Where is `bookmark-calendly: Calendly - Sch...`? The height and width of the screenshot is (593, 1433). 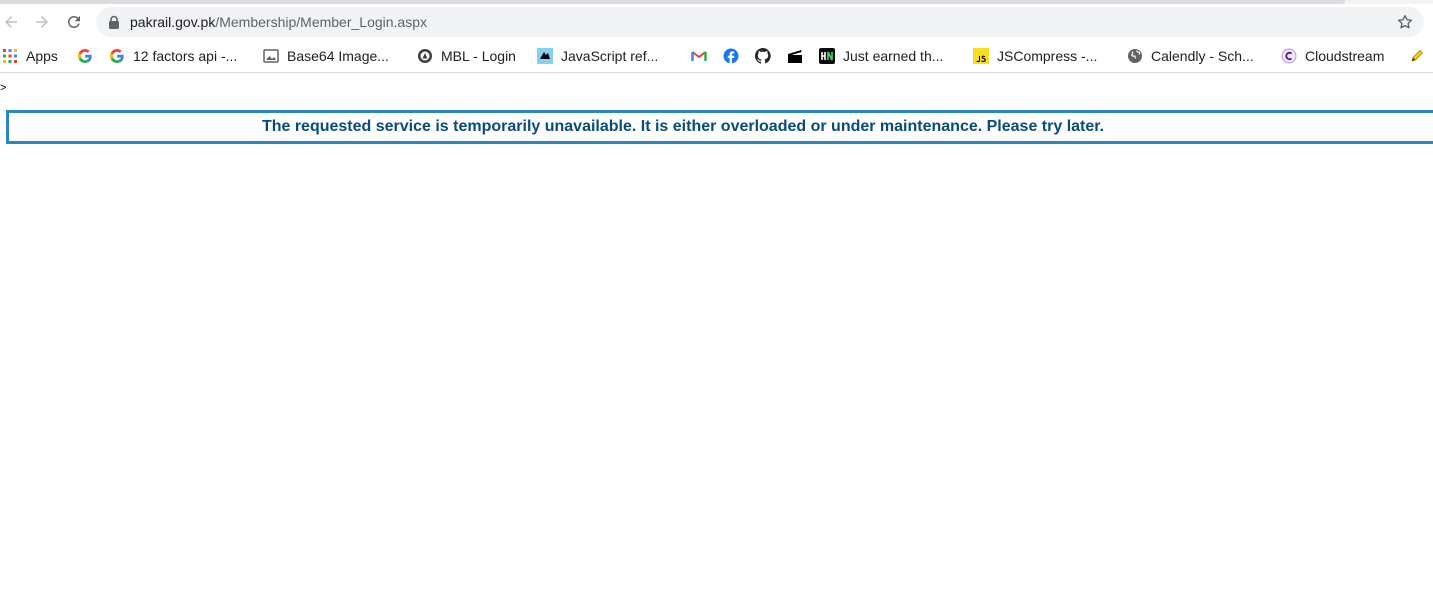
bookmark-calendly: Calendly - Sch... is located at coordinates (1190, 56).